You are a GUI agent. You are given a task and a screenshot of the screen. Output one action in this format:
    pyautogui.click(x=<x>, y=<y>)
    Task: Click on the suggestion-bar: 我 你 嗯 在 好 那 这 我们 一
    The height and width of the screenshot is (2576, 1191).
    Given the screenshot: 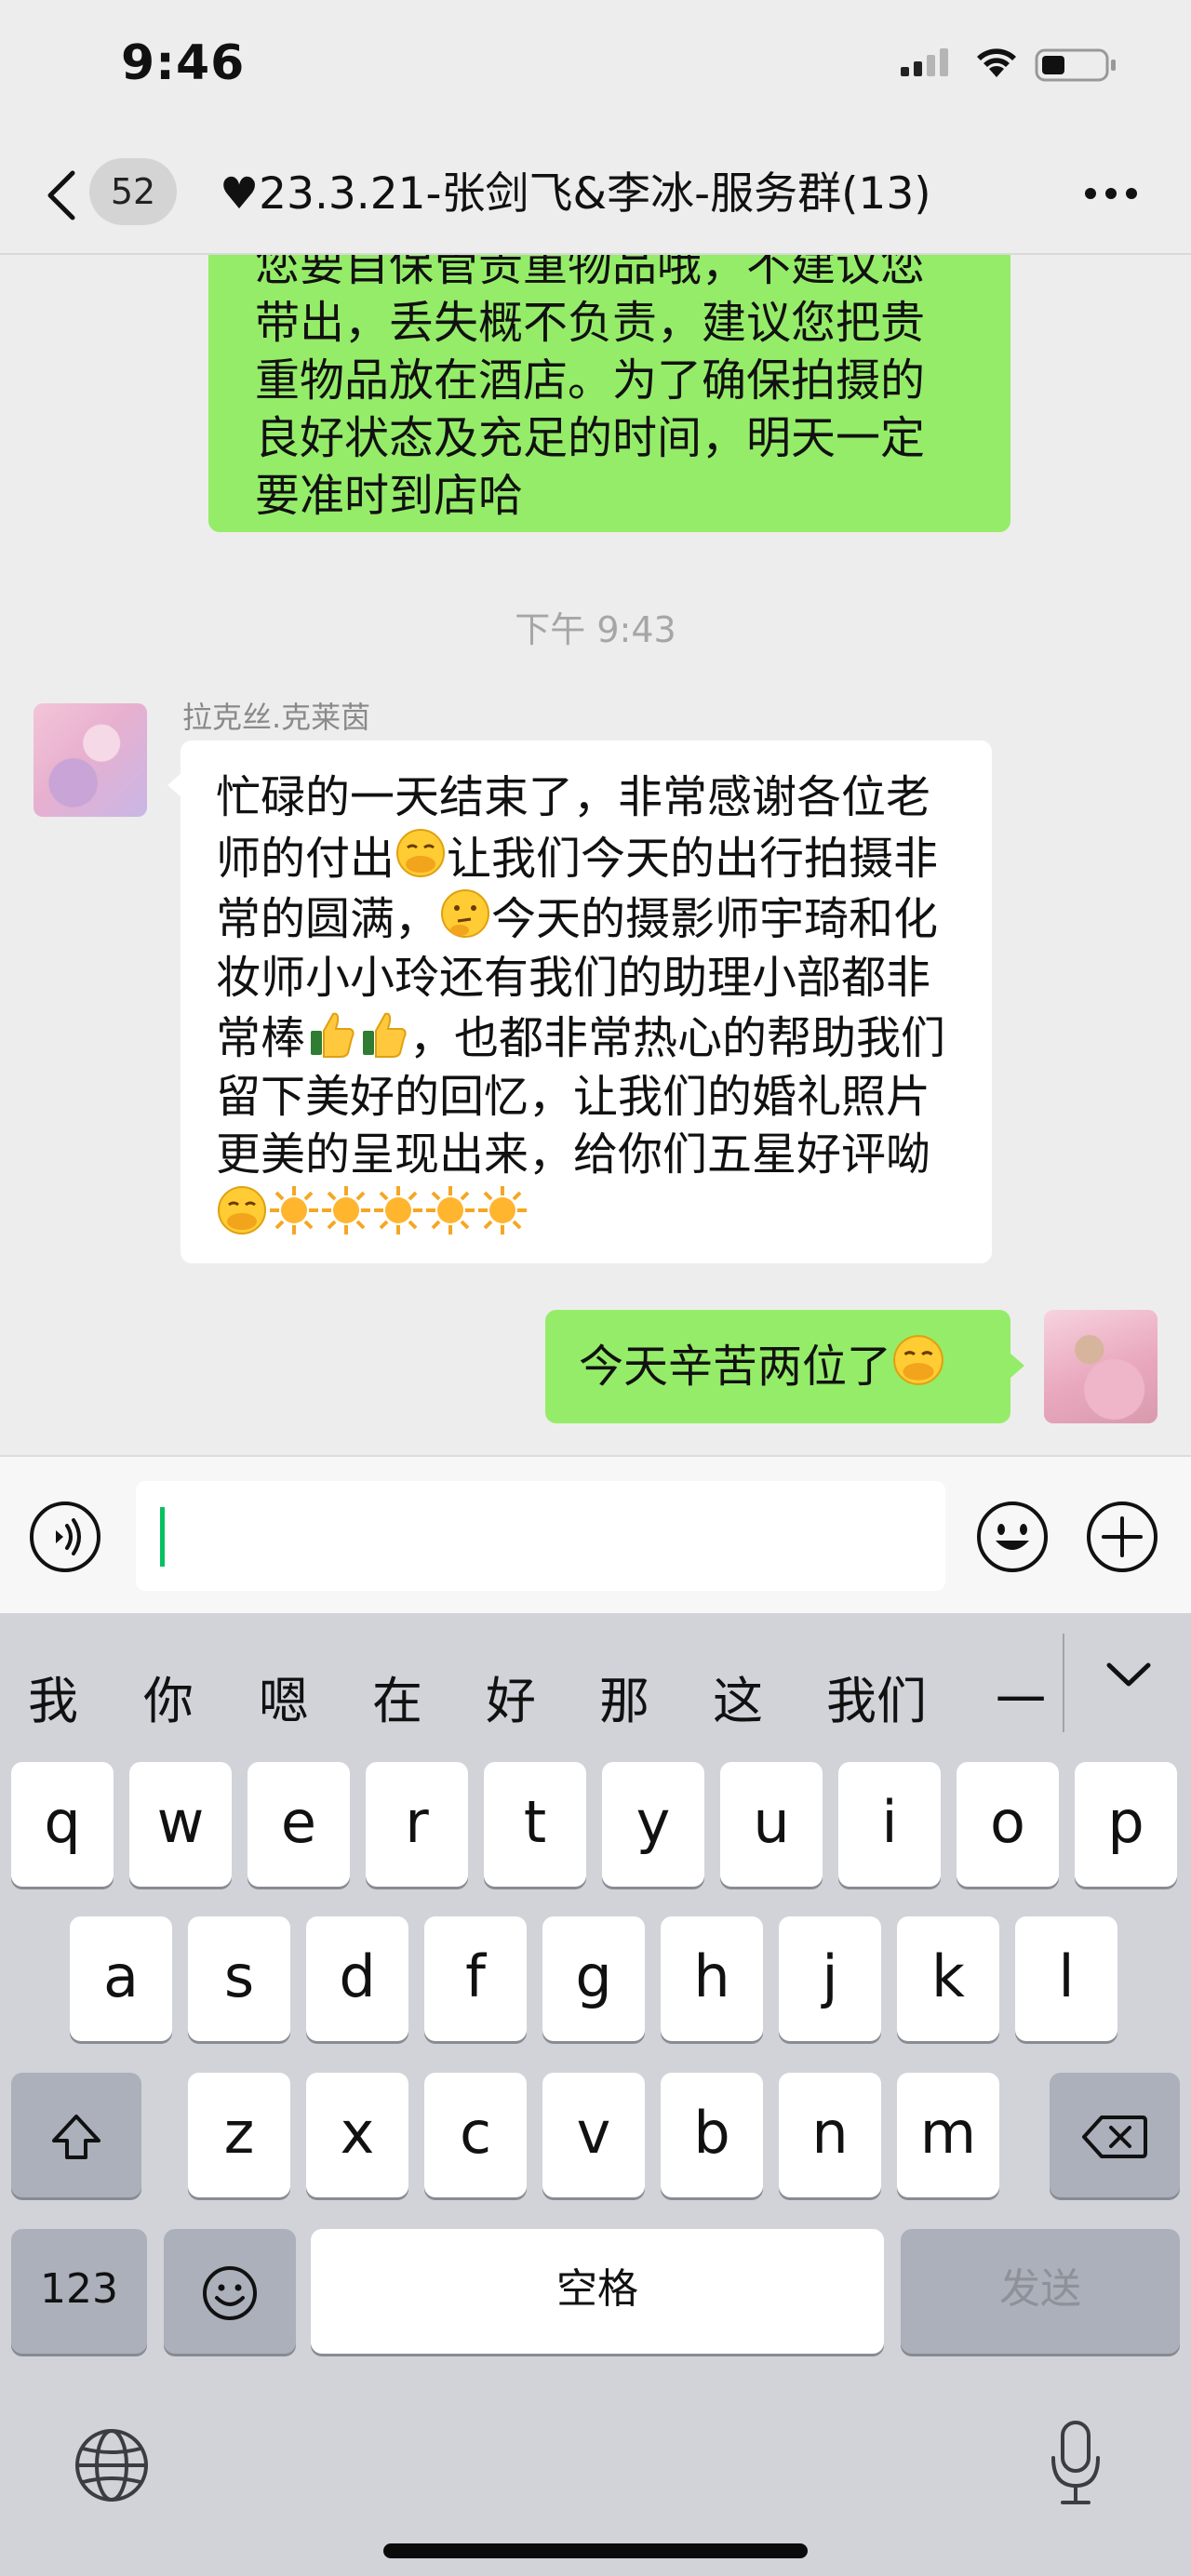 What is the action you would take?
    pyautogui.click(x=595, y=1687)
    